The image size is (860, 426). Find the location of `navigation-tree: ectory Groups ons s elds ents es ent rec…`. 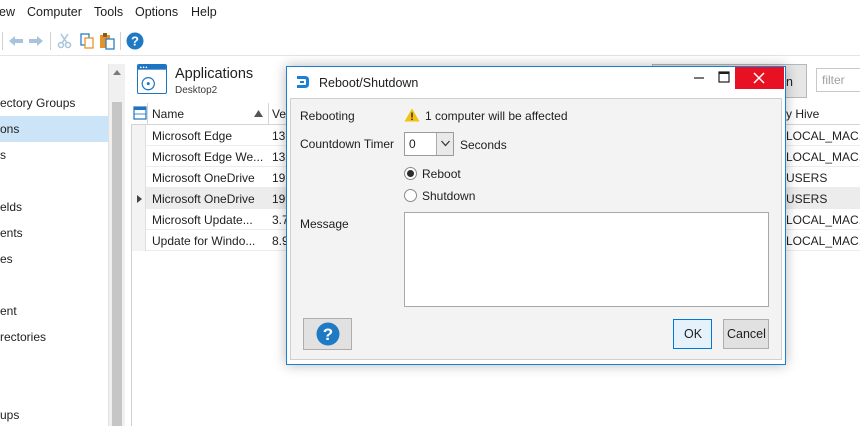

navigation-tree: ectory Groups ons s elds ents es ent rec… is located at coordinates (62, 245).